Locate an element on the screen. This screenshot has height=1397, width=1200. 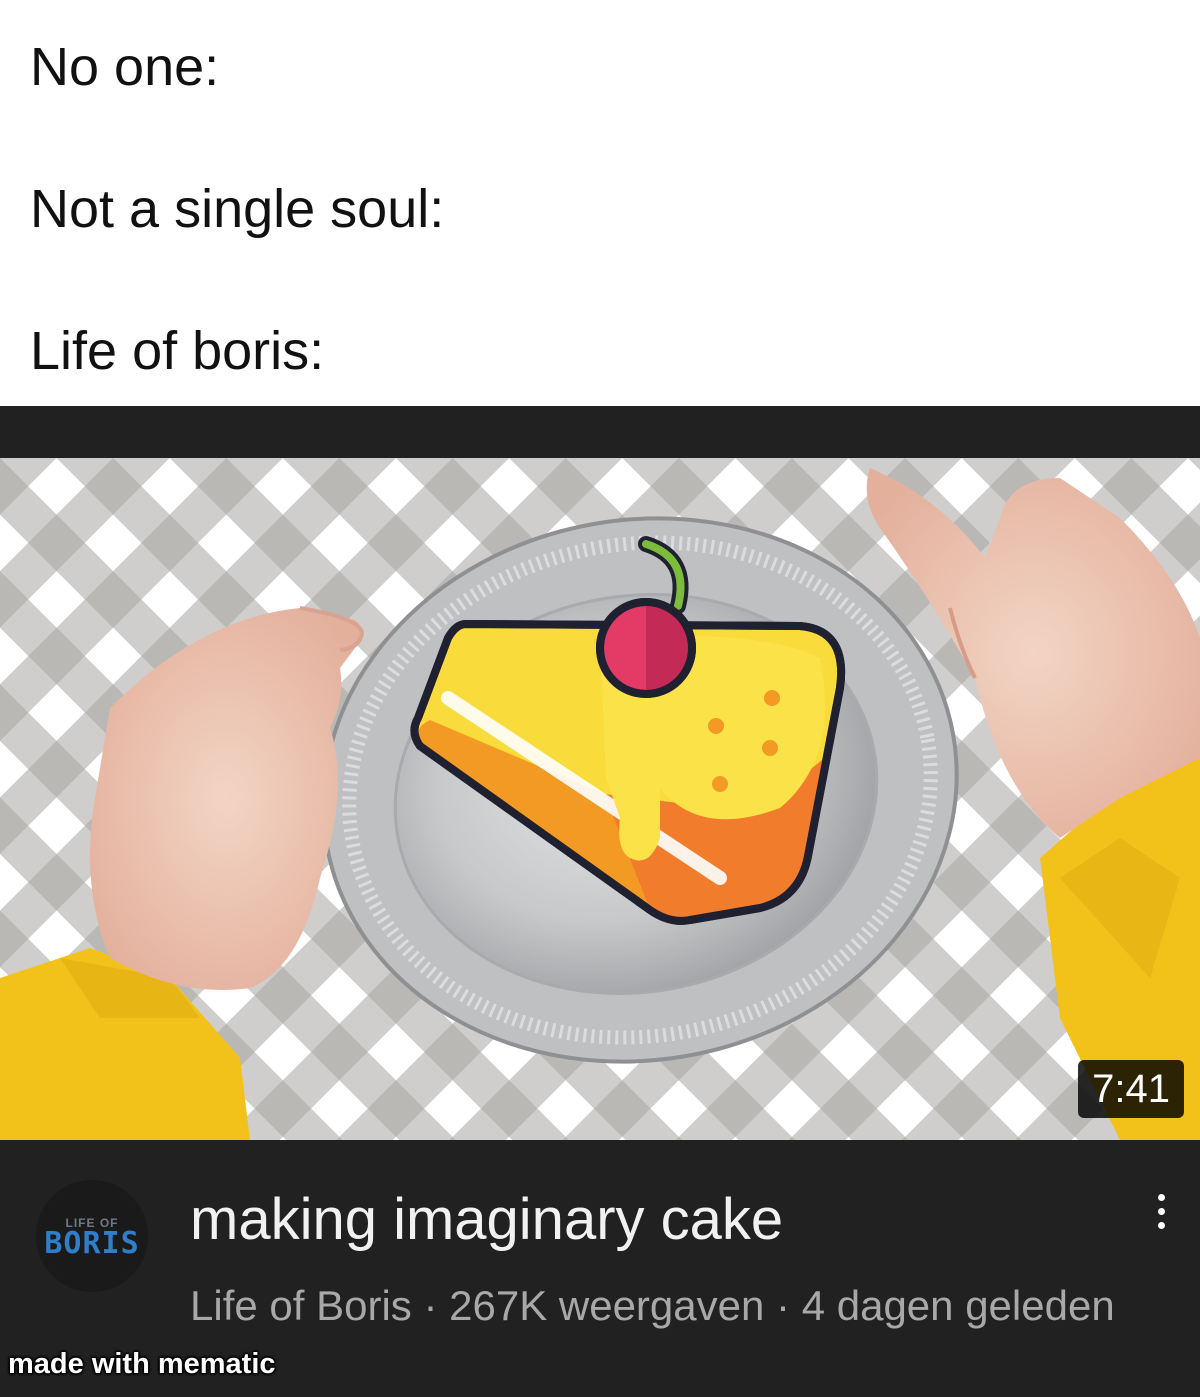
mematic-watermark: made with mematic is located at coordinates (142, 1364).